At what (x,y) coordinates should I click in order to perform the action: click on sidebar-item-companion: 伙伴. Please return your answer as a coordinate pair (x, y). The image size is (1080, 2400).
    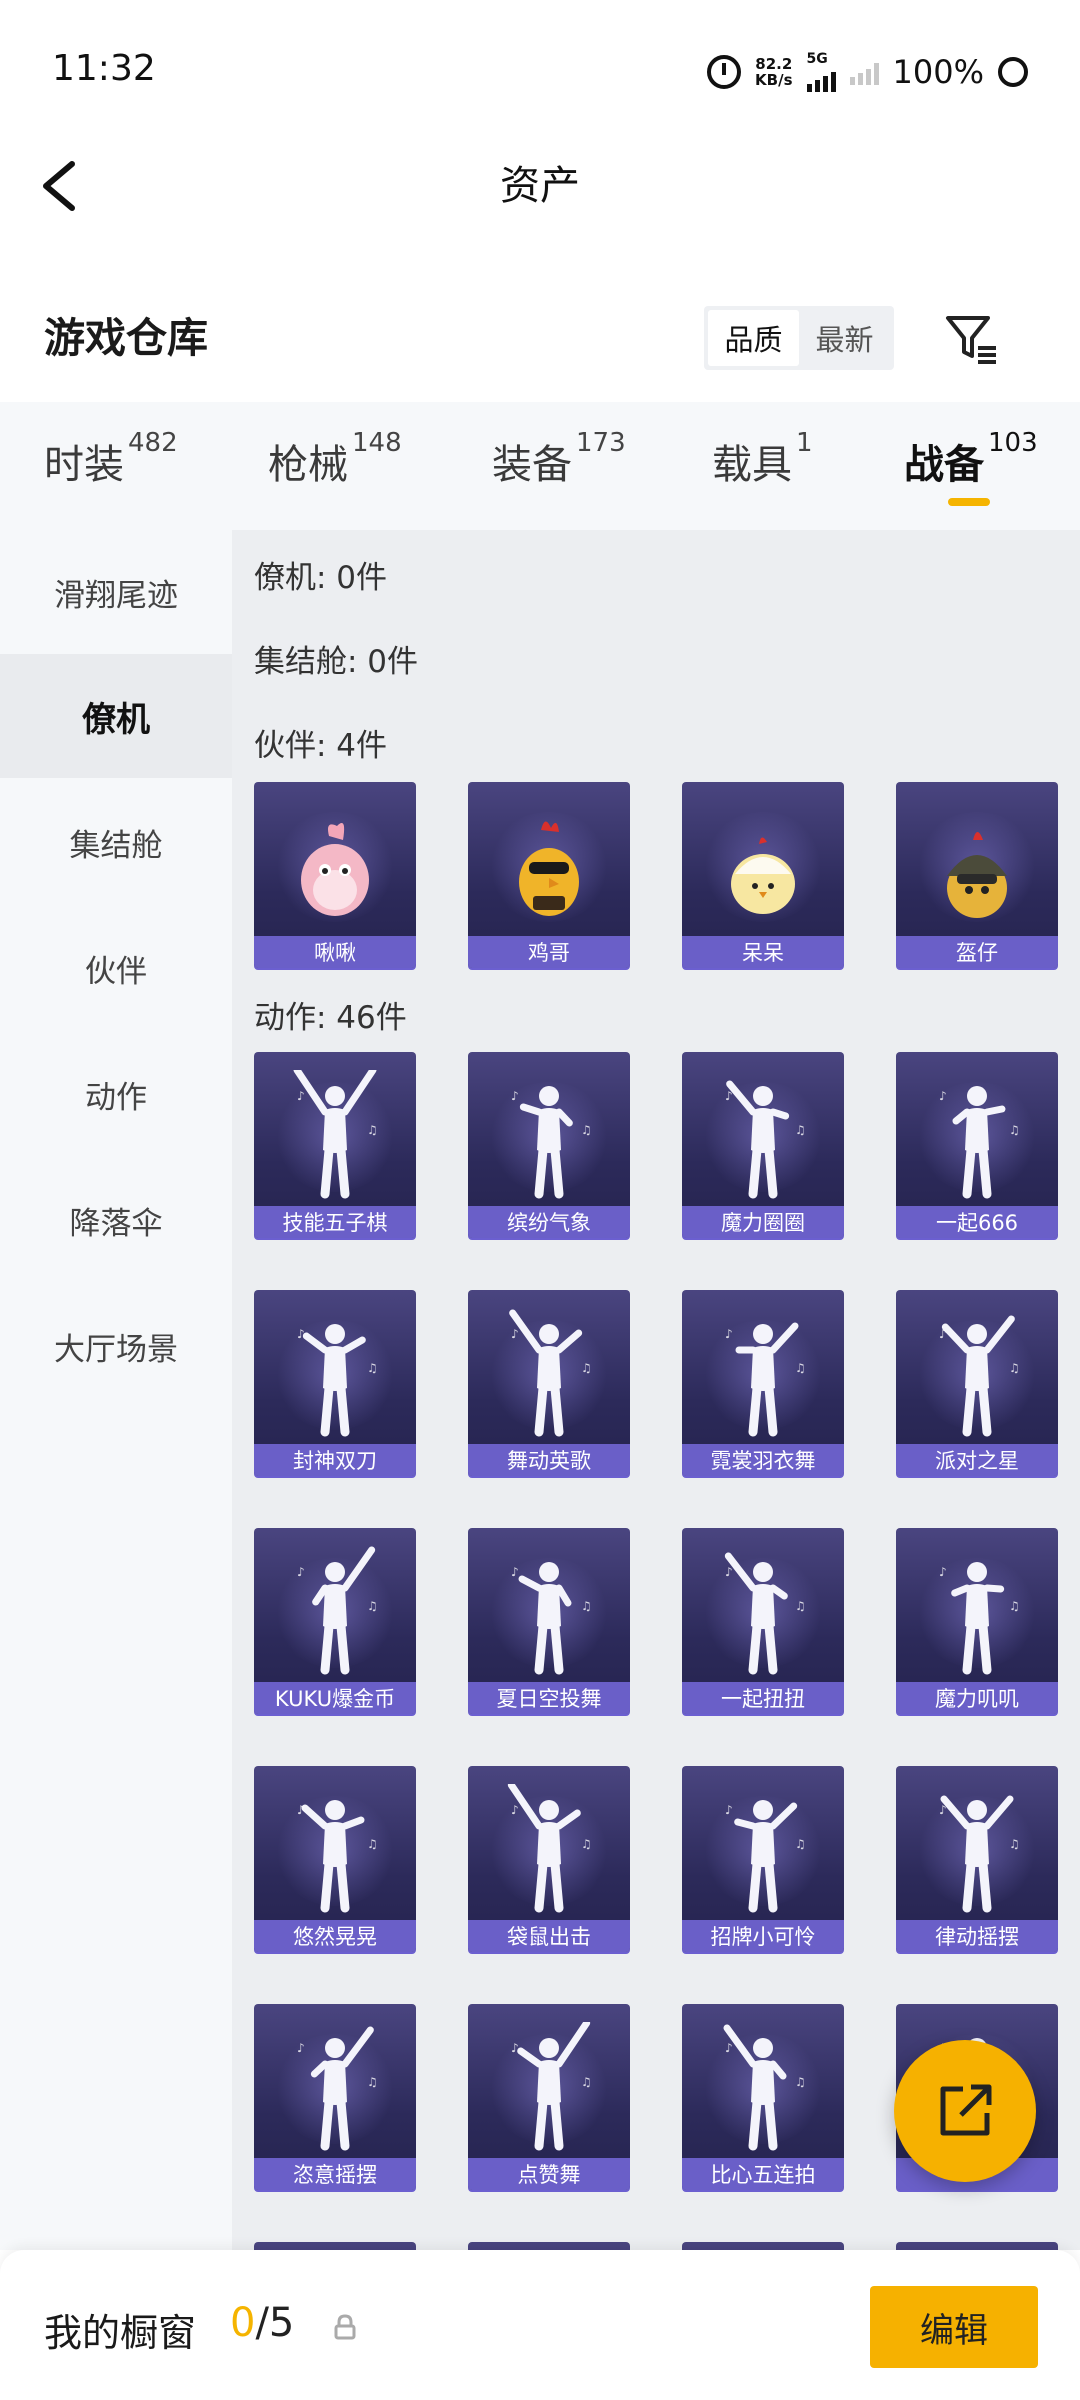
    Looking at the image, I should click on (116, 968).